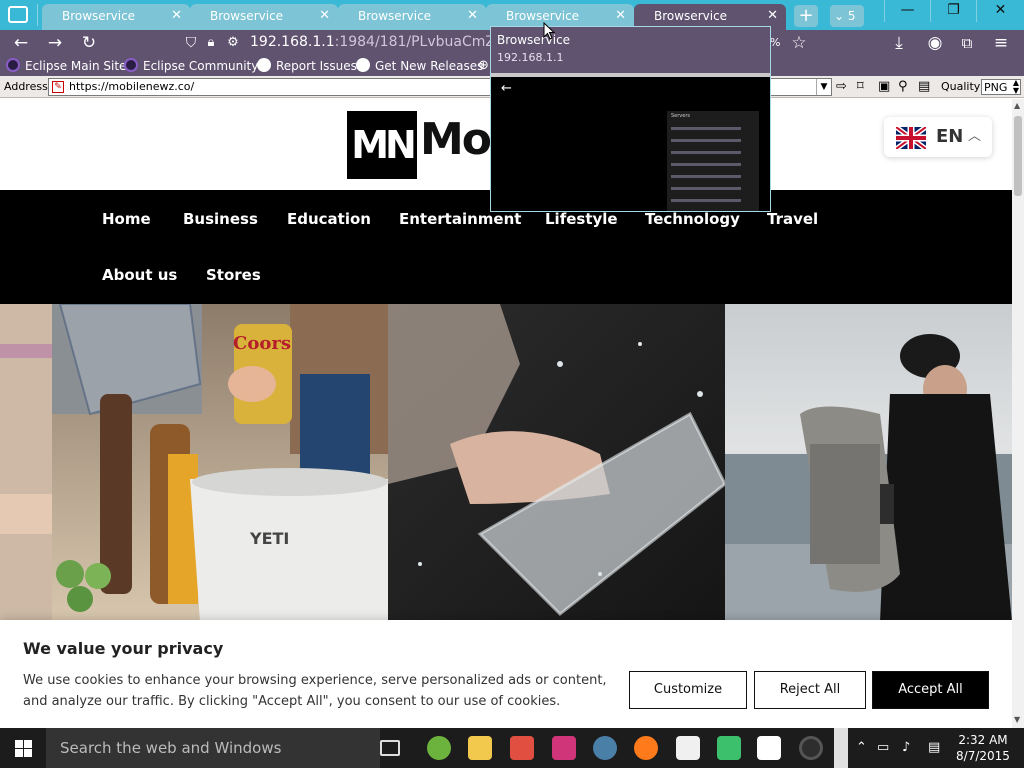  What do you see at coordinates (1001, 43) in the screenshot?
I see `menu-icon: ≡` at bounding box center [1001, 43].